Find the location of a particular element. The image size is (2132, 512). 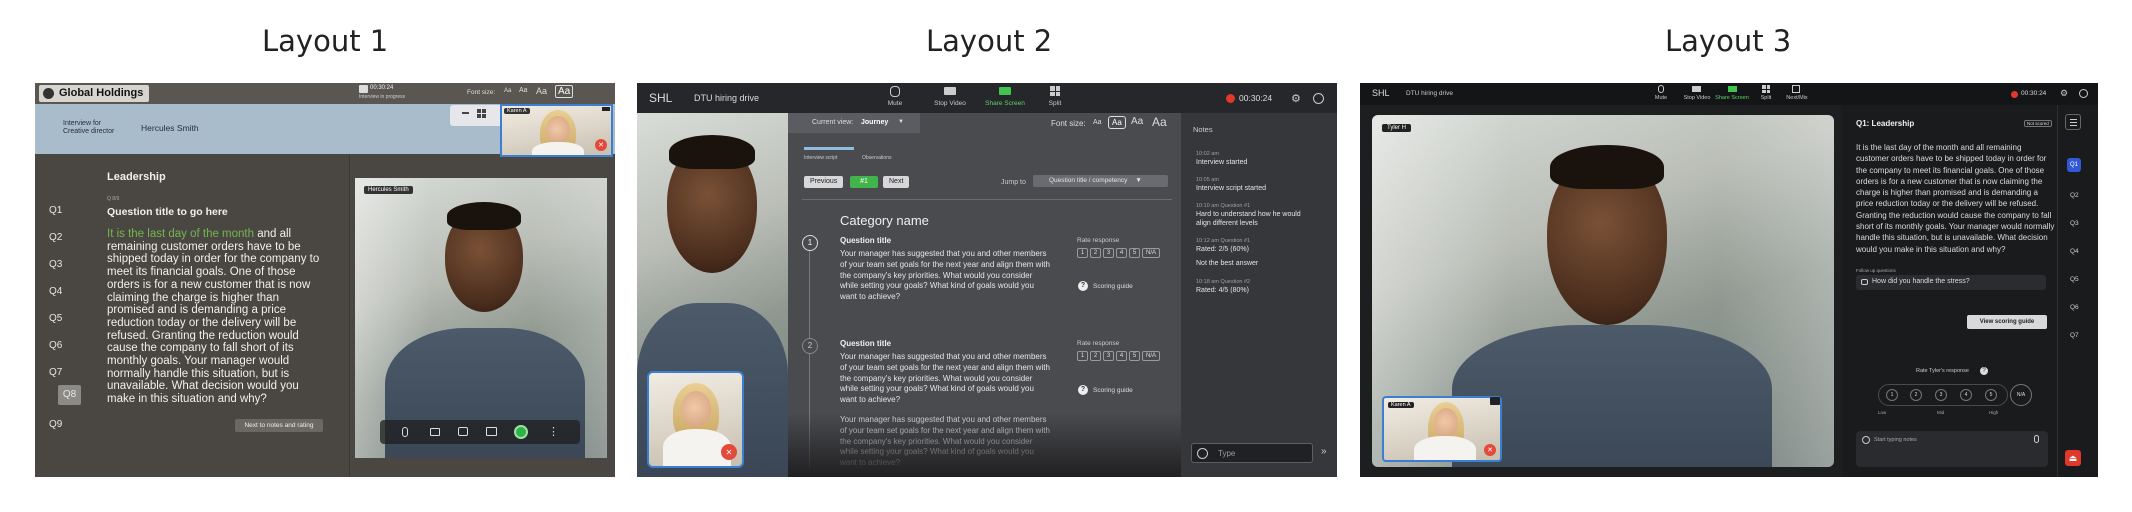

camera-icon is located at coordinates (435, 432).